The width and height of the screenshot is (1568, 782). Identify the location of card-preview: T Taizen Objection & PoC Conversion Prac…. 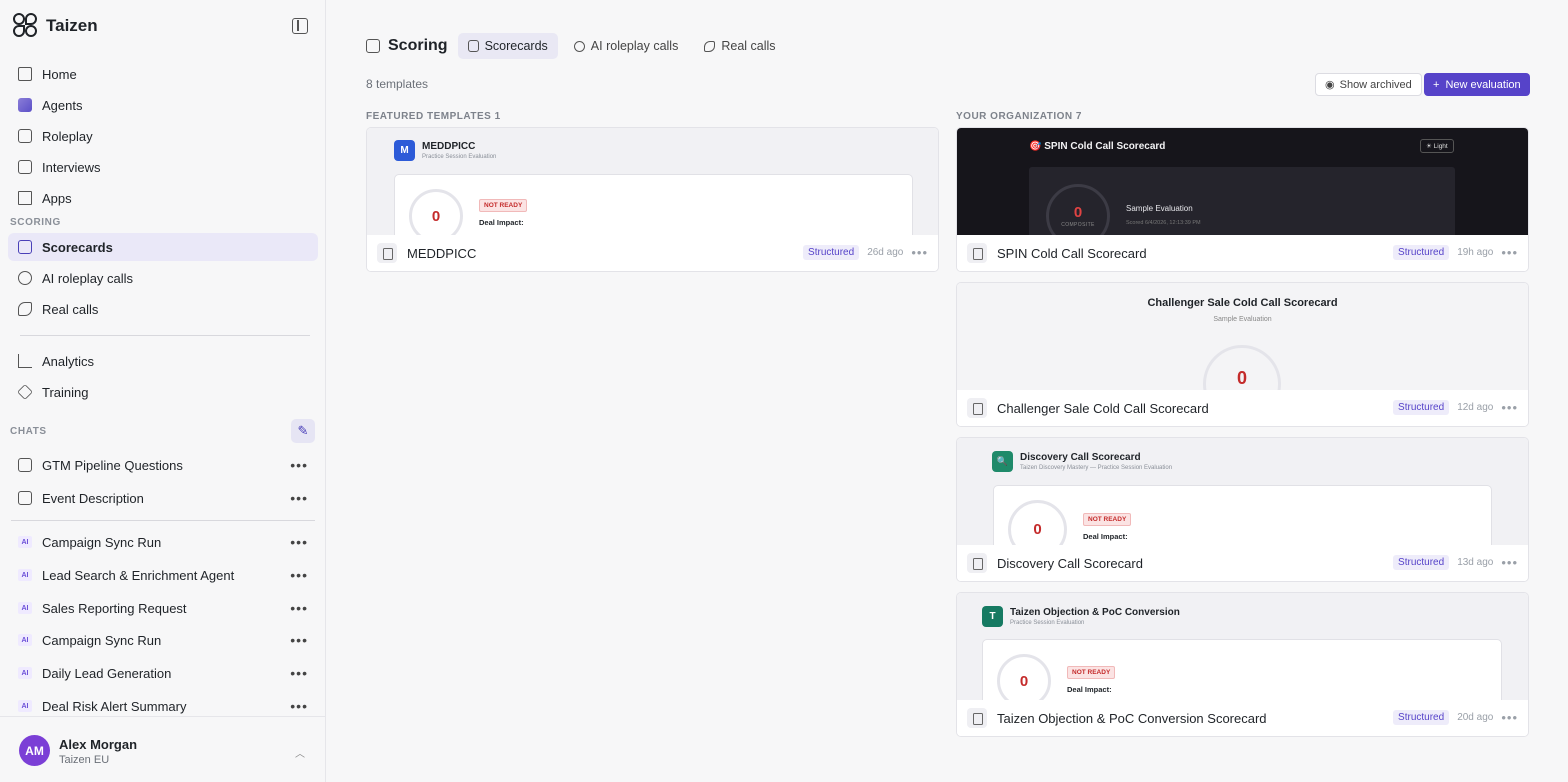
(1242, 646).